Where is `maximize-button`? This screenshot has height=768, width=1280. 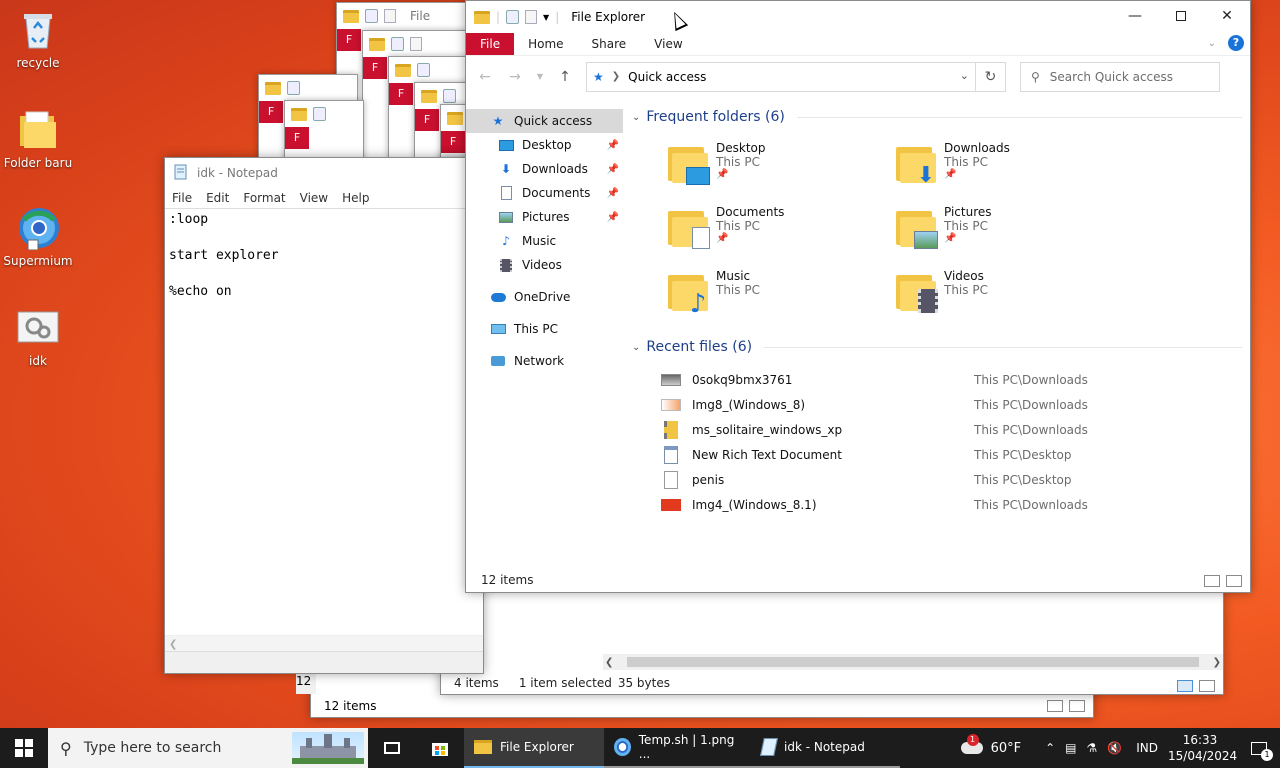
maximize-button is located at coordinates (1181, 16).